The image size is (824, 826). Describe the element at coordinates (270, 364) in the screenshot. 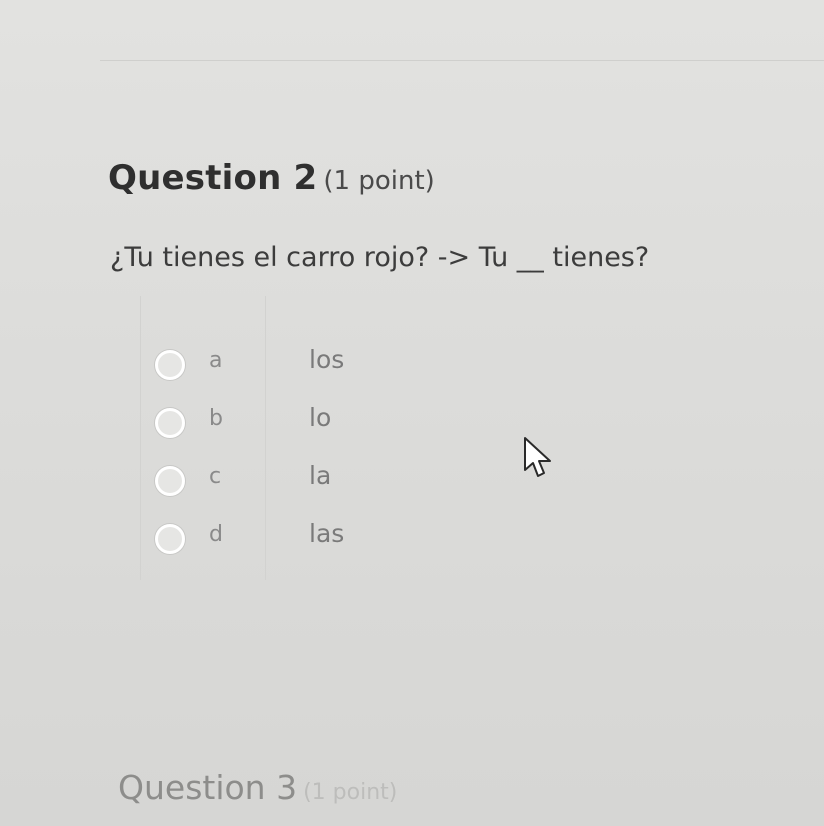

I see `option-a: a los` at that location.